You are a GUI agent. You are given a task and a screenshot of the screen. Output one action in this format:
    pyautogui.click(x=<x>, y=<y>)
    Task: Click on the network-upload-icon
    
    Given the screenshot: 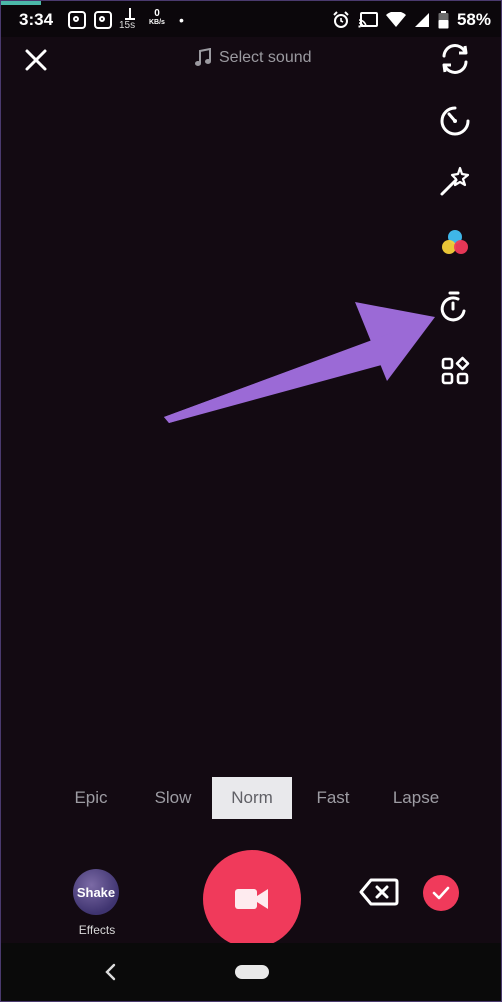 What is the action you would take?
    pyautogui.click(x=130, y=14)
    